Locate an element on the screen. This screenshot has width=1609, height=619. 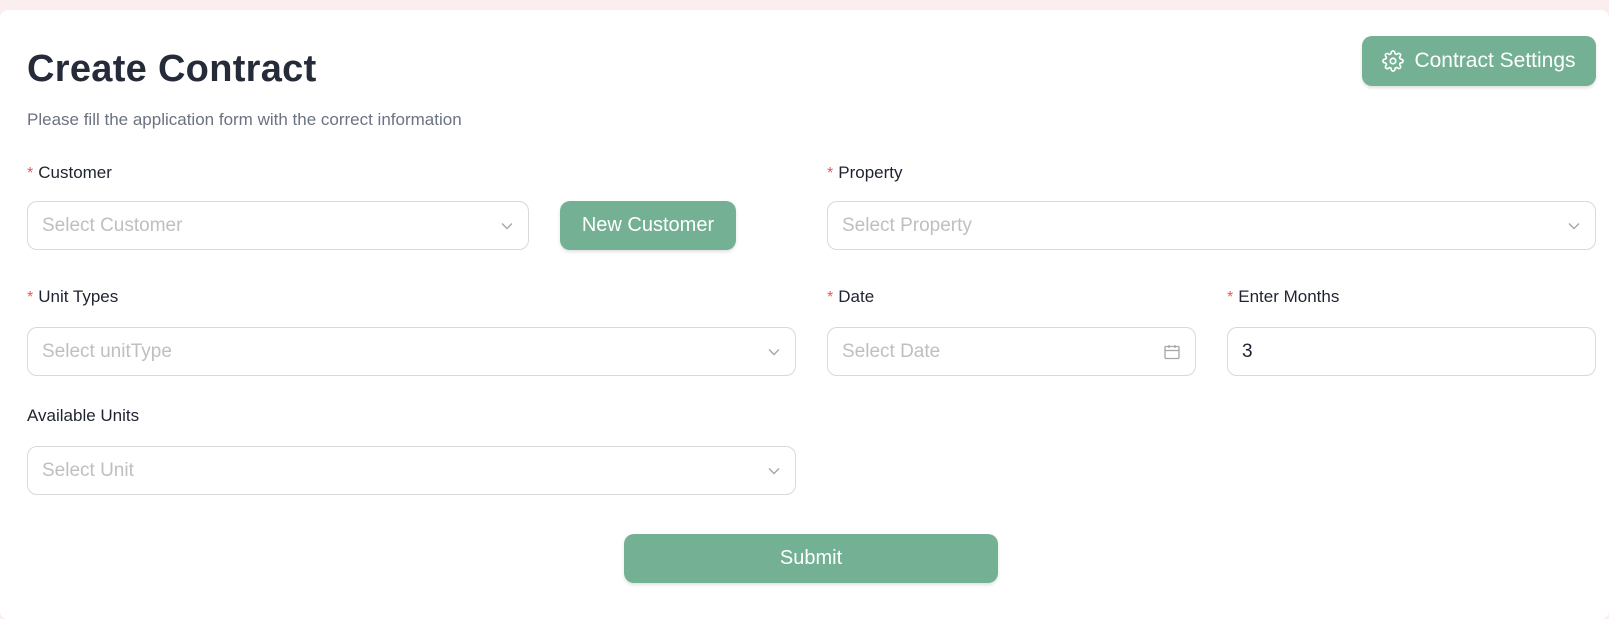
months-label: * Enter Months is located at coordinates (1283, 297).